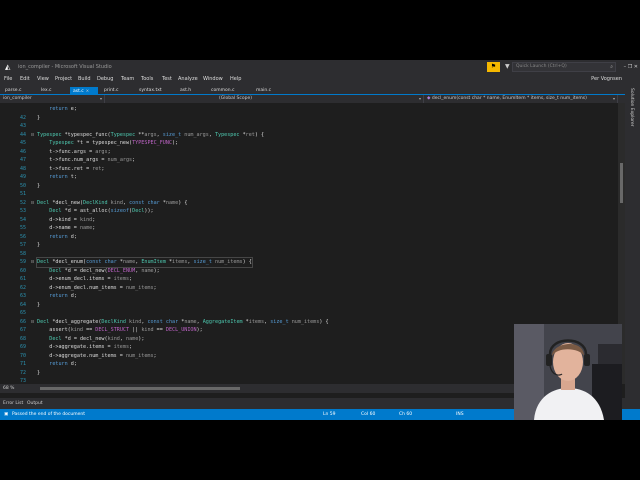 The image size is (640, 480). What do you see at coordinates (229, 91) in the screenshot?
I see `tab-common-c: common.c` at bounding box center [229, 91].